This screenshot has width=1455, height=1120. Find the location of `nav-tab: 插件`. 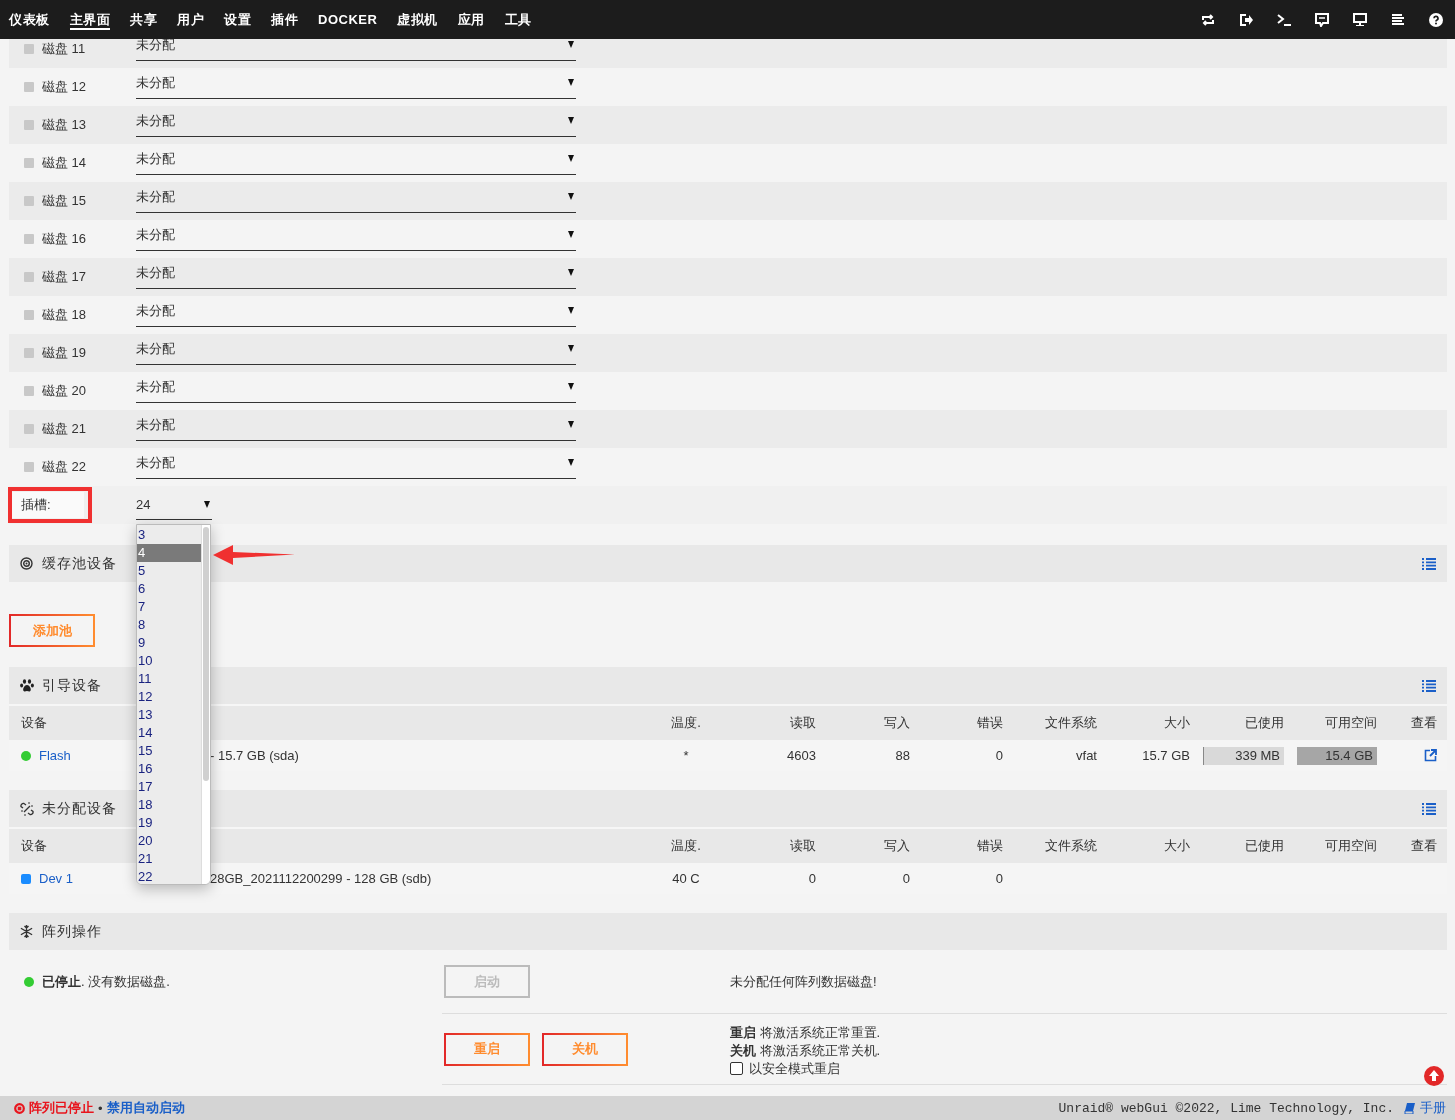

nav-tab: 插件 is located at coordinates (284, 19).